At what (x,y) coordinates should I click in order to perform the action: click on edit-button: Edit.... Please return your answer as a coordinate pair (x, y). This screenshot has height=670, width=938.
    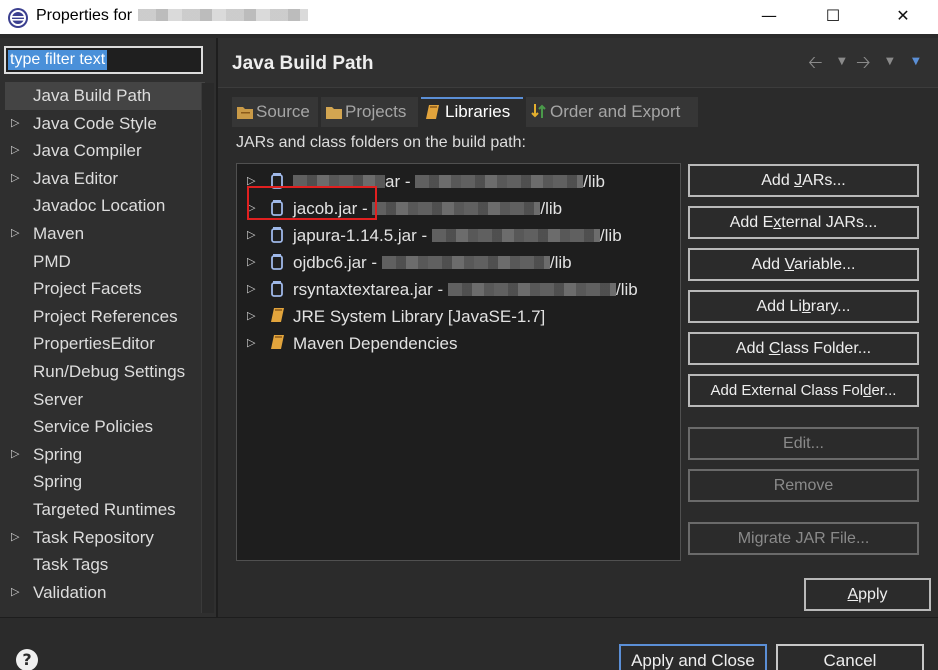
    Looking at the image, I should click on (803, 443).